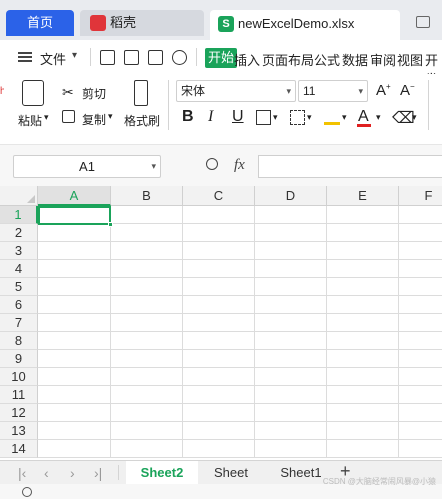  I want to click on cell-f7, so click(420, 323).